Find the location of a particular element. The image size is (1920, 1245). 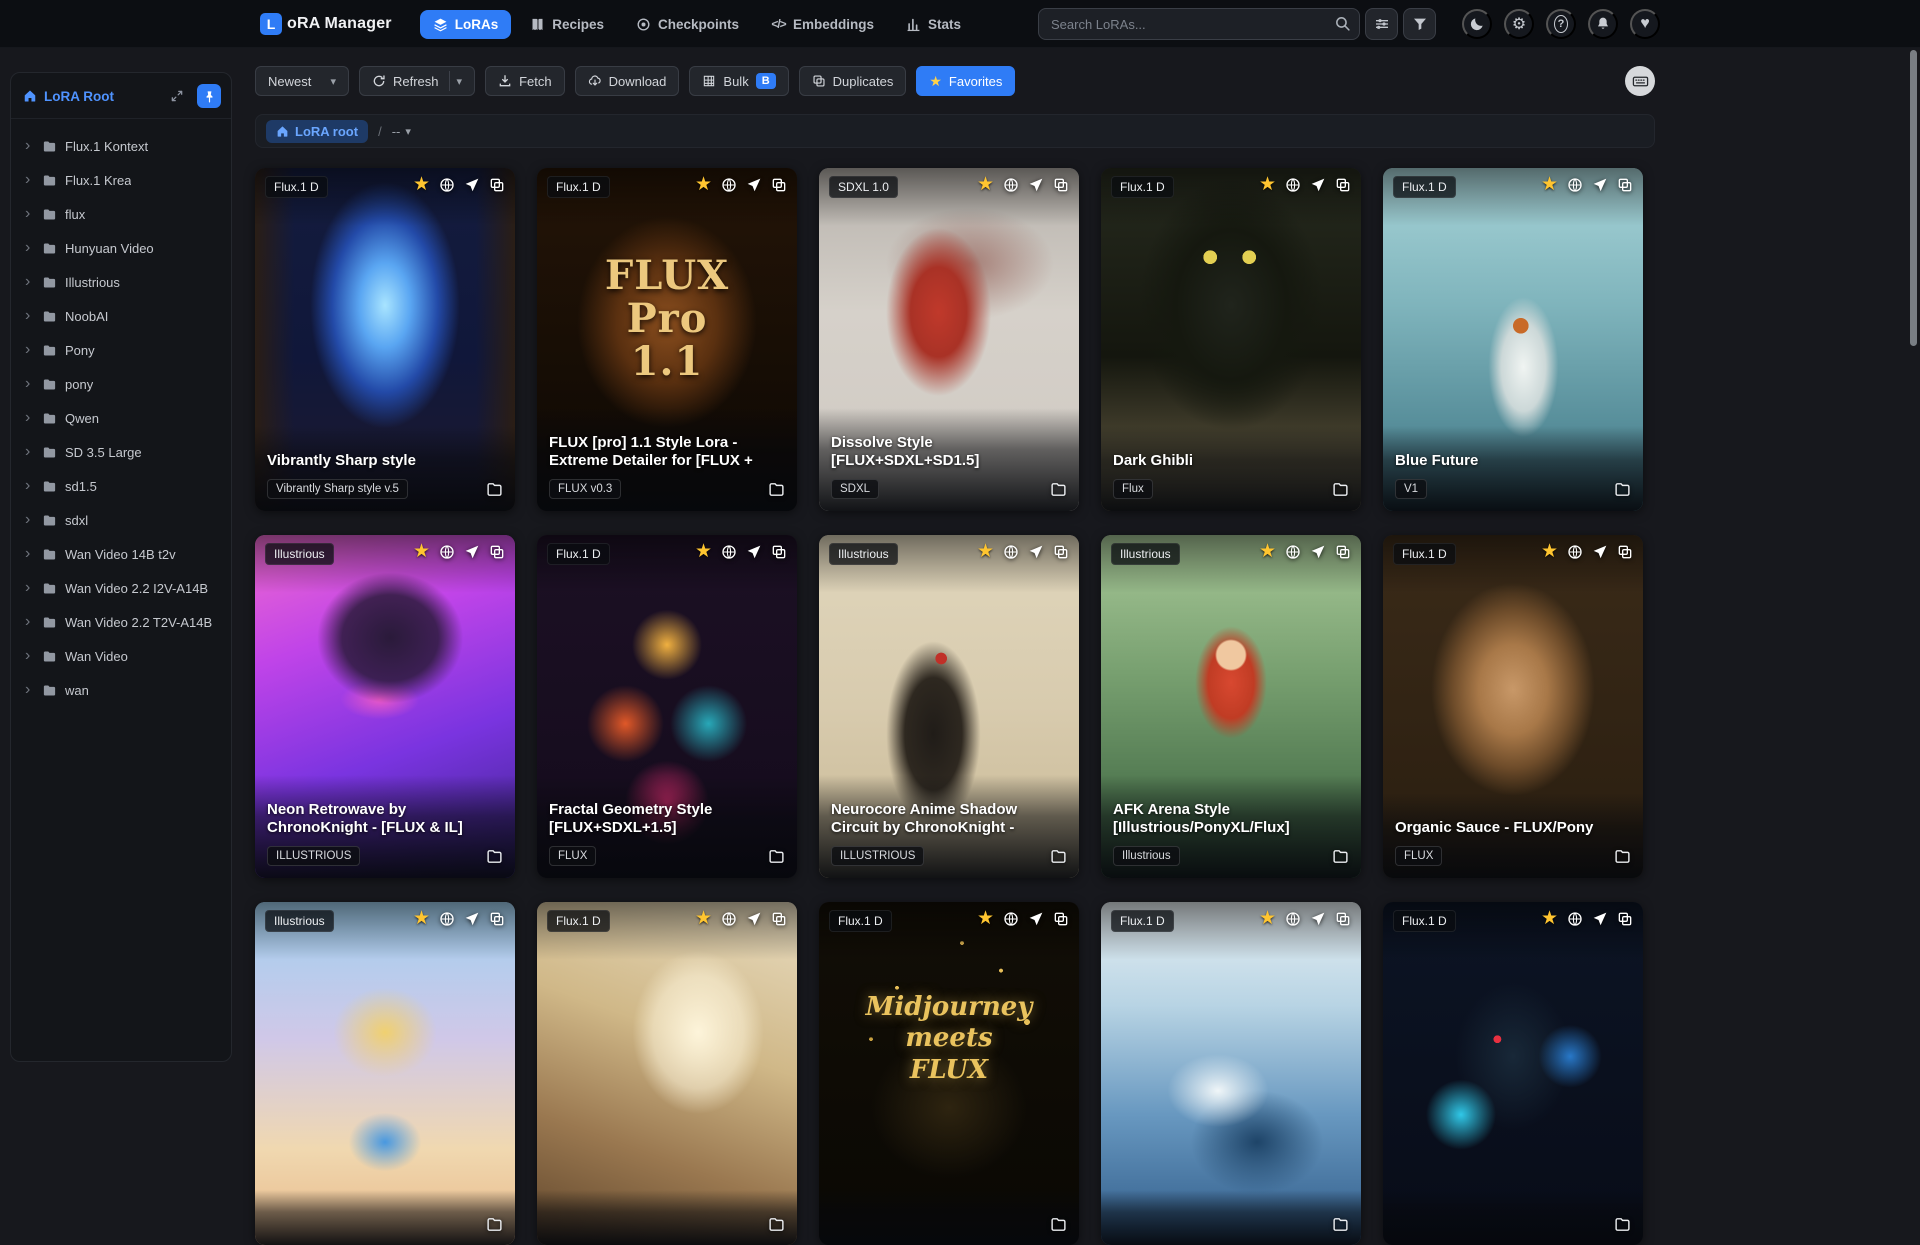

fetch-button: Fetch is located at coordinates (525, 81).